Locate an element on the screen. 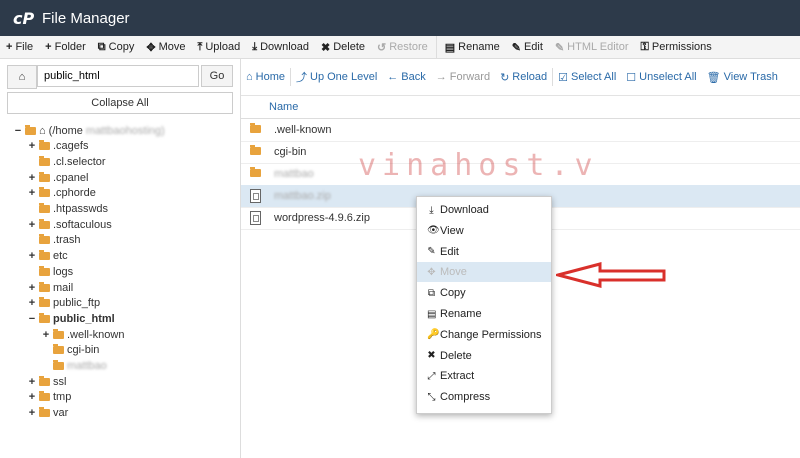  tree-item-public-html: − public_html is located at coordinates (71, 318).